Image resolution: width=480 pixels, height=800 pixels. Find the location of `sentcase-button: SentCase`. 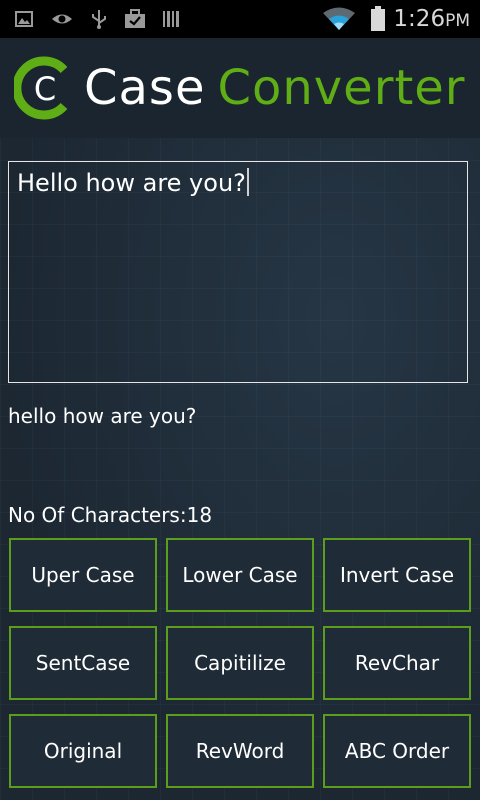

sentcase-button: SentCase is located at coordinates (83, 663).